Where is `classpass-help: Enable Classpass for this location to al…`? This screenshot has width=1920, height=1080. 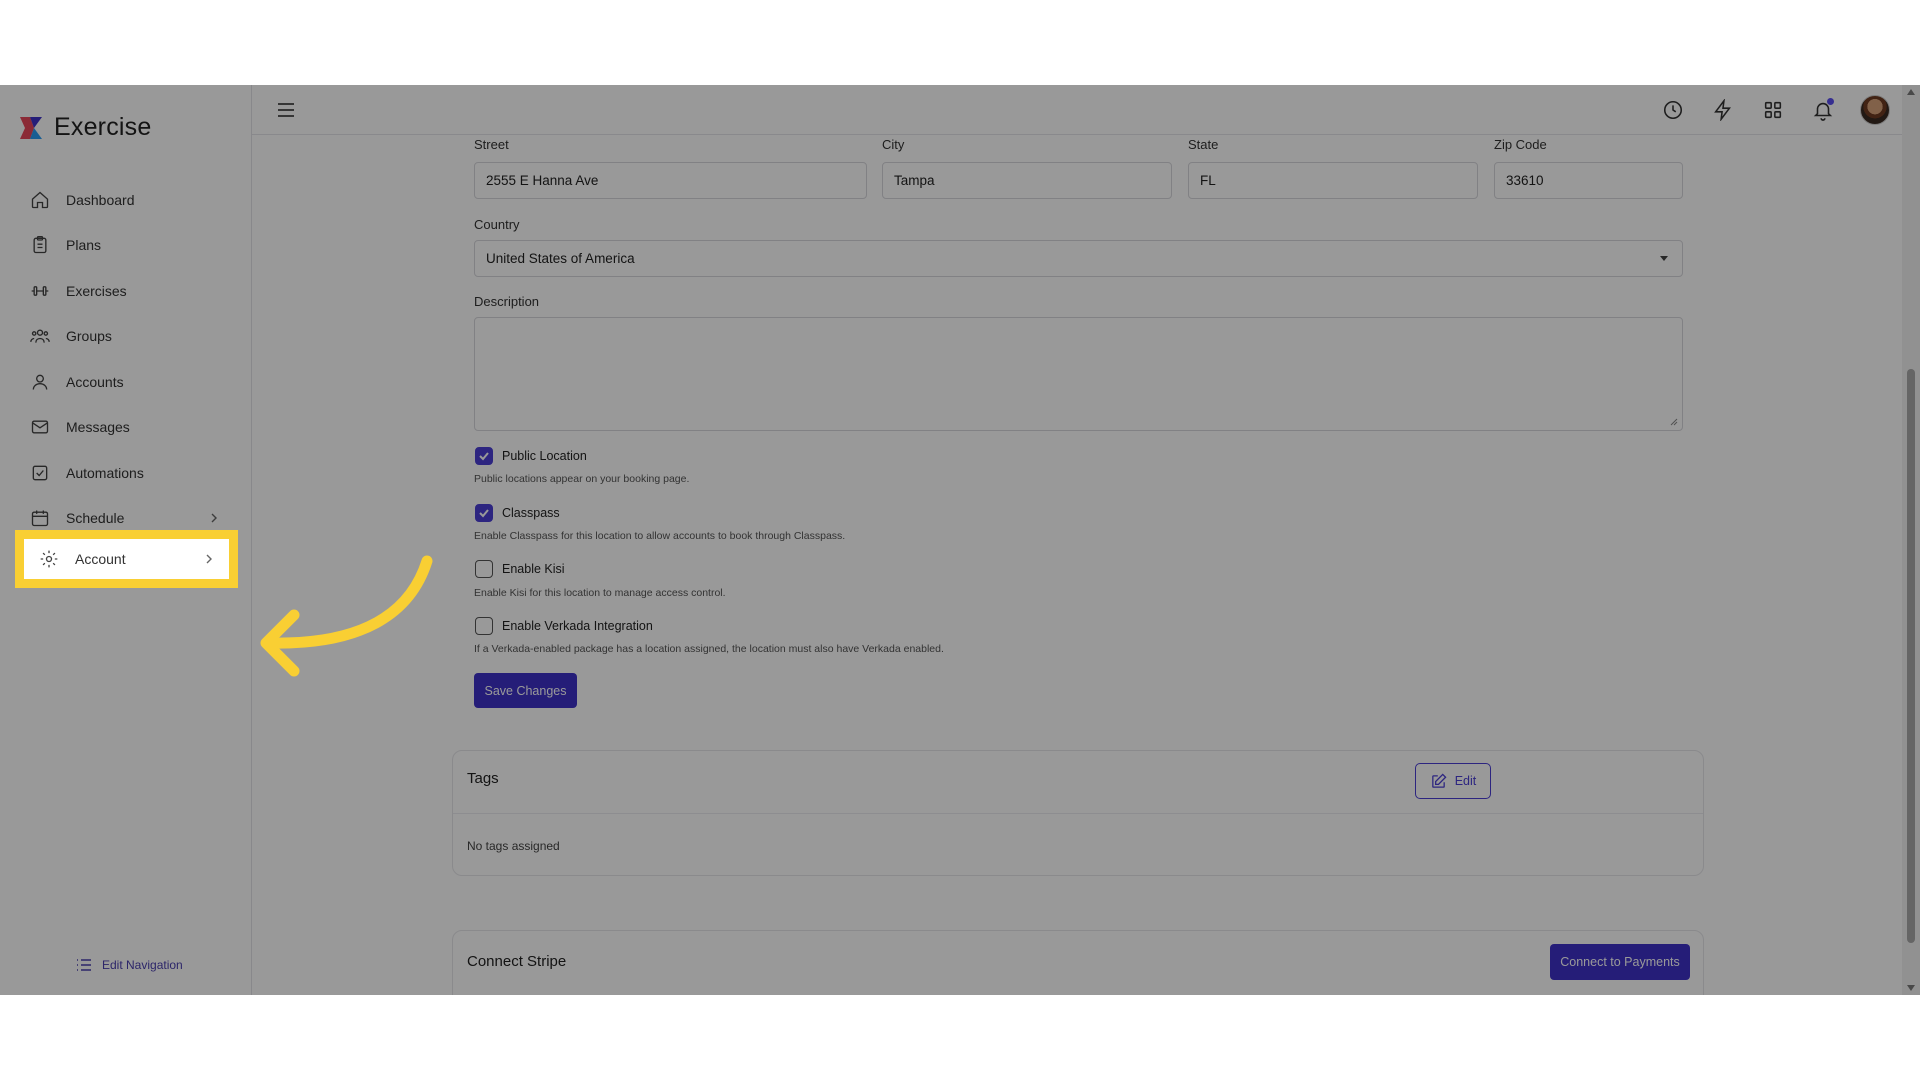
classpass-help: Enable Classpass for this location to al… is located at coordinates (660, 536).